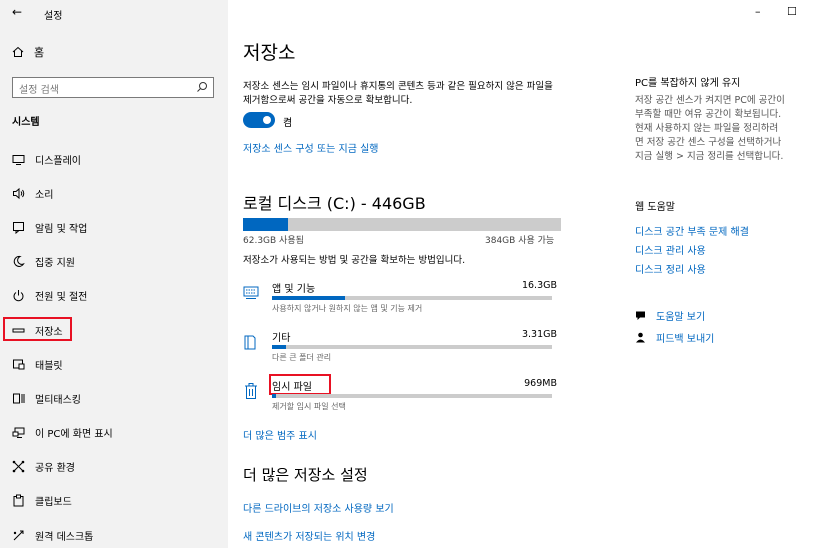  What do you see at coordinates (539, 285) in the screenshot?
I see `category-size: 16.3GB` at bounding box center [539, 285].